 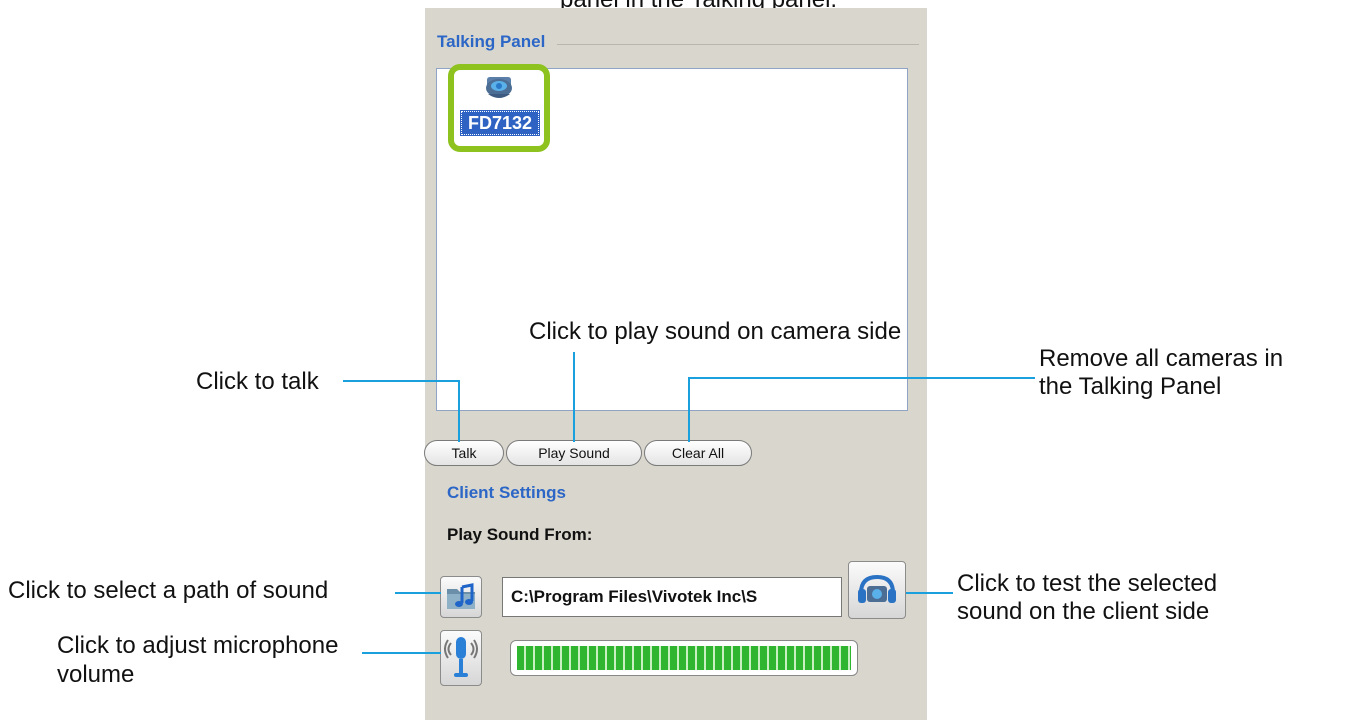 I want to click on microphone-volume-slider, so click(x=684, y=658).